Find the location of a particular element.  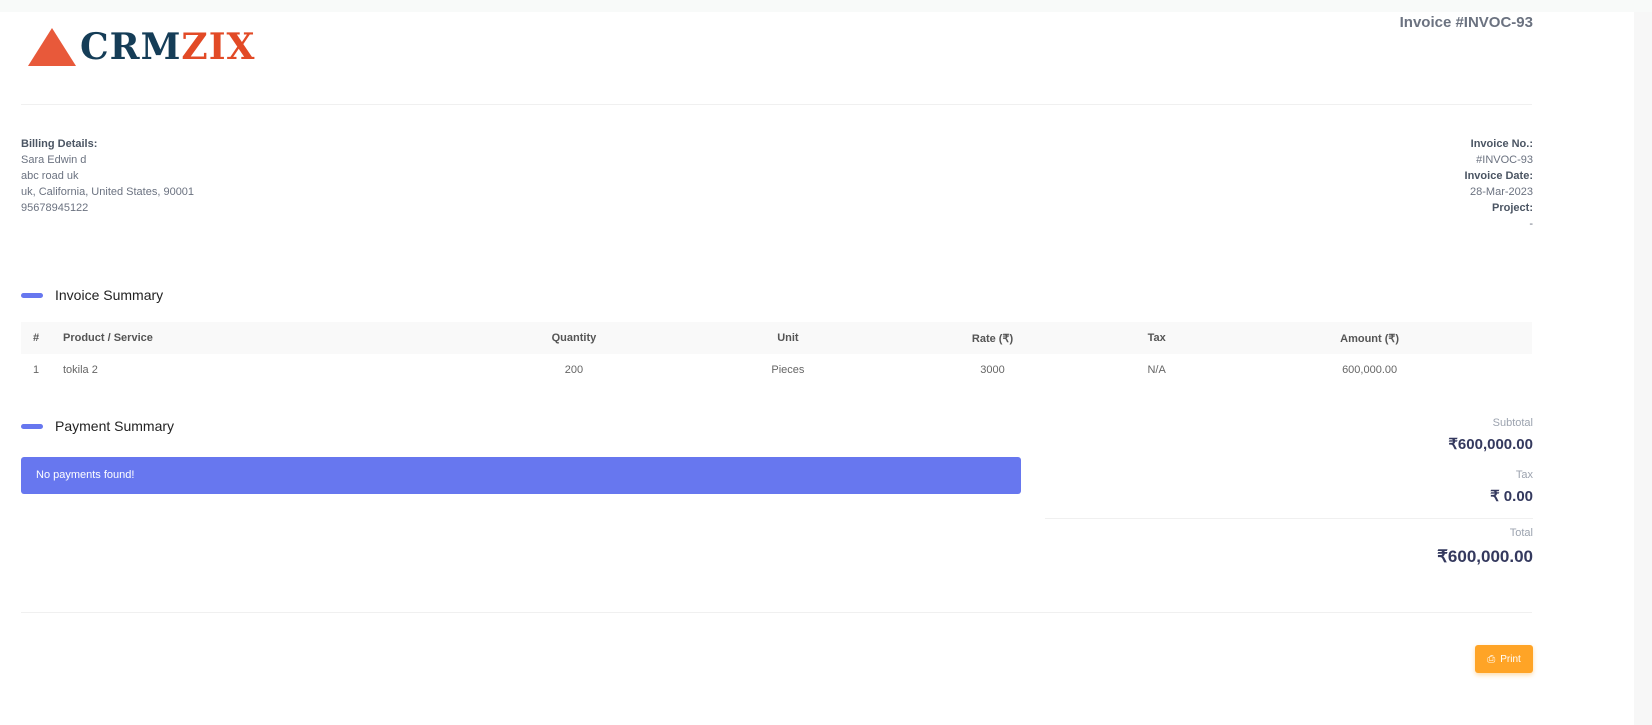

invoice-date-label: Invoice Date: is located at coordinates (1498, 176).